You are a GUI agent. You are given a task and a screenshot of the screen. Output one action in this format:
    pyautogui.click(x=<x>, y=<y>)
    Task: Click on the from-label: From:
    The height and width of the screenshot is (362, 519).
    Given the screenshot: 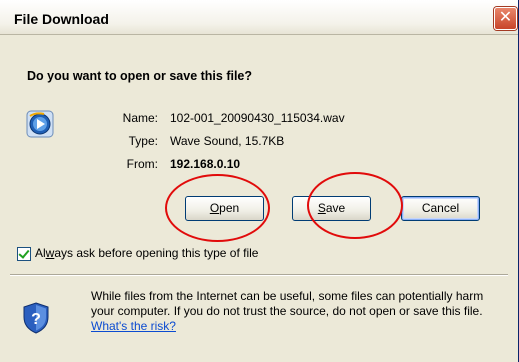 What is the action you would take?
    pyautogui.click(x=142, y=164)
    